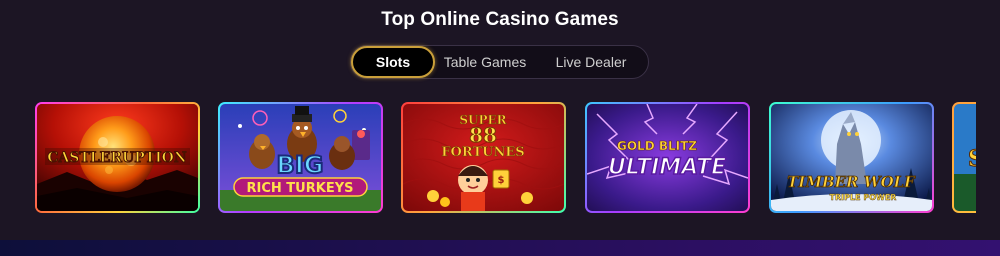  Describe the element at coordinates (485, 62) in the screenshot. I see `tab-table-games: Table Games` at that location.